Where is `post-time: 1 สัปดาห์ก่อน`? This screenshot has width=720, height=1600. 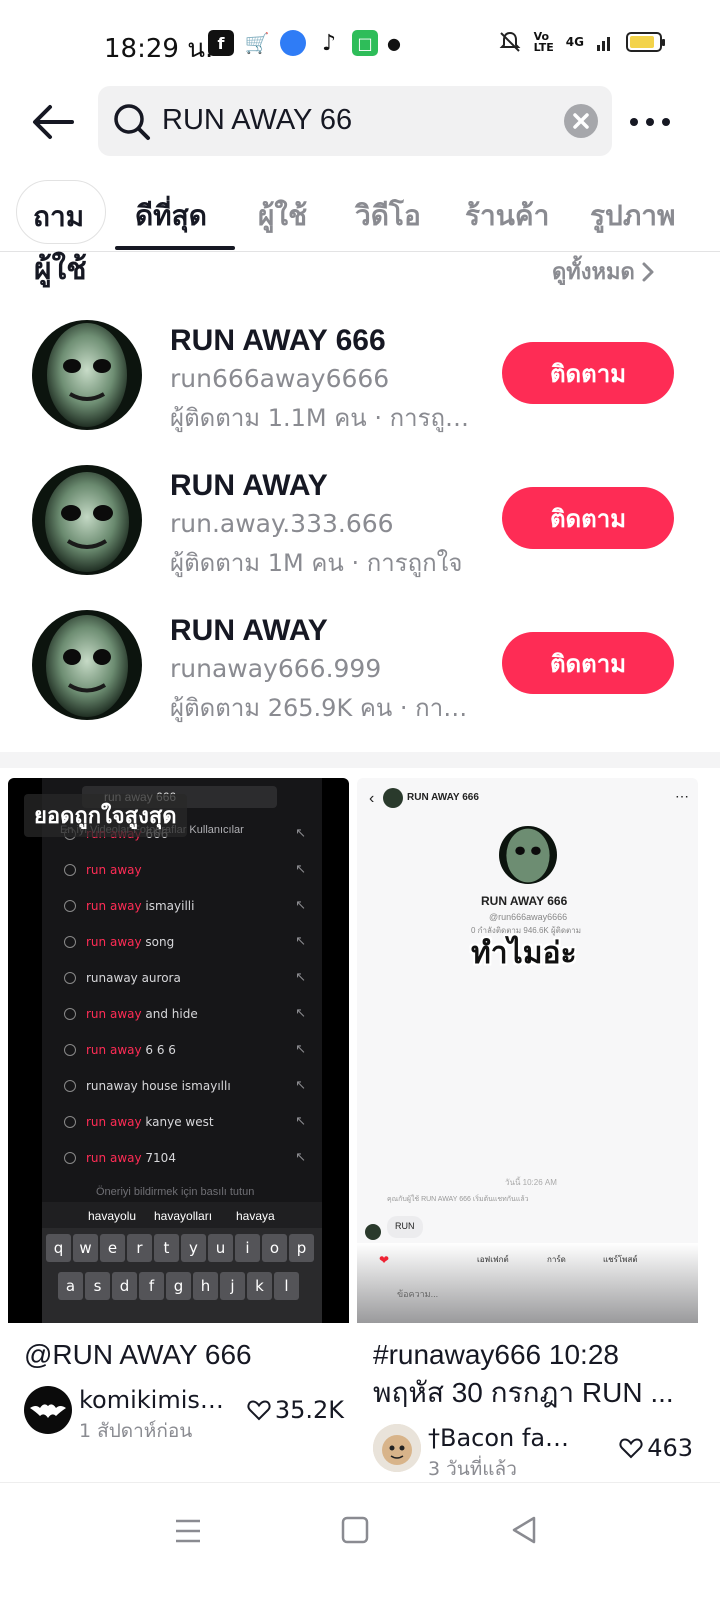 post-time: 1 สัปดาห์ก่อน is located at coordinates (136, 1431).